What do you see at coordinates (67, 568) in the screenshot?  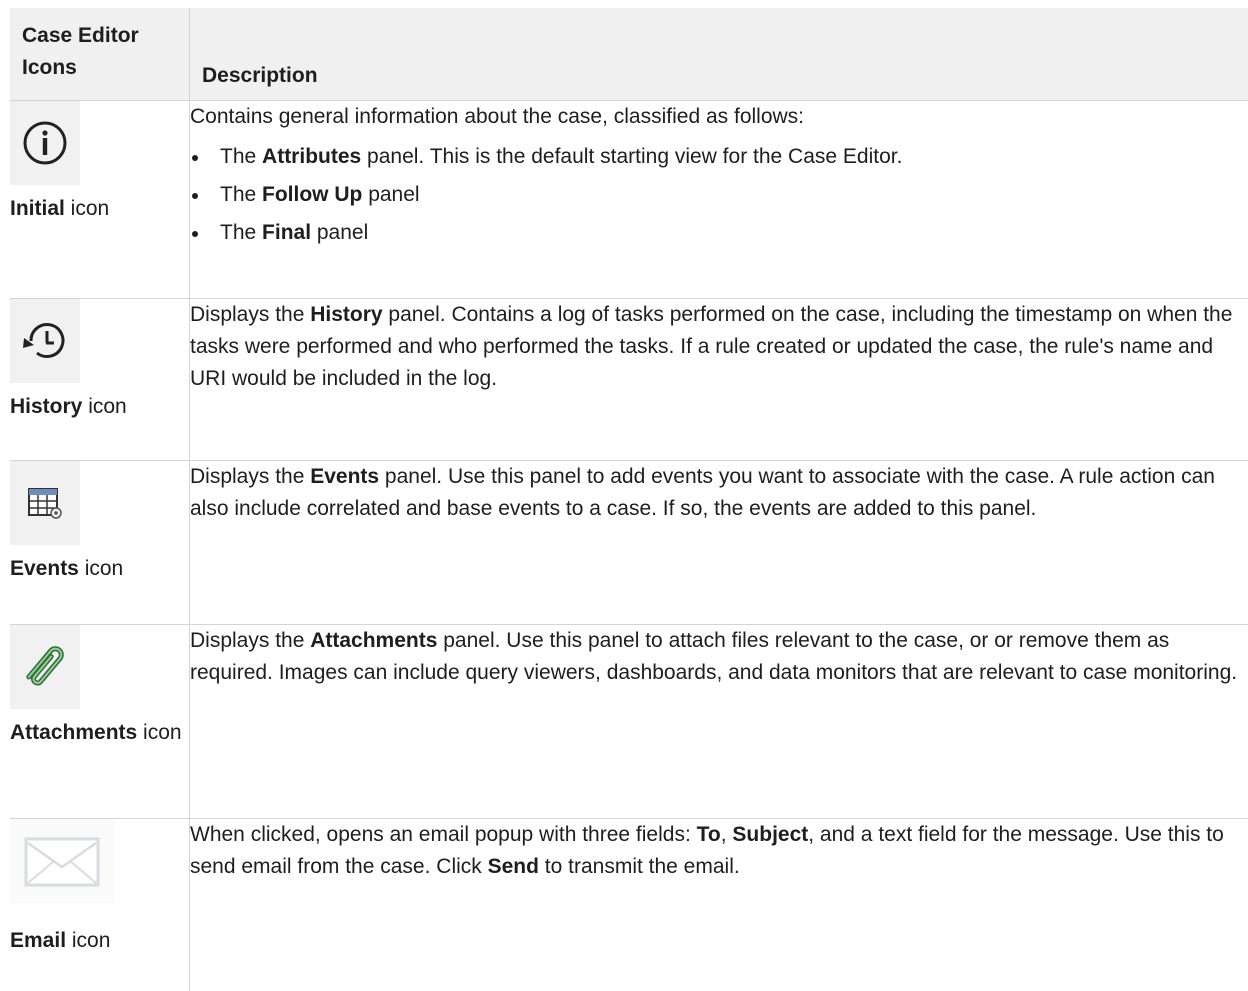 I see `icon-label: Events icon` at bounding box center [67, 568].